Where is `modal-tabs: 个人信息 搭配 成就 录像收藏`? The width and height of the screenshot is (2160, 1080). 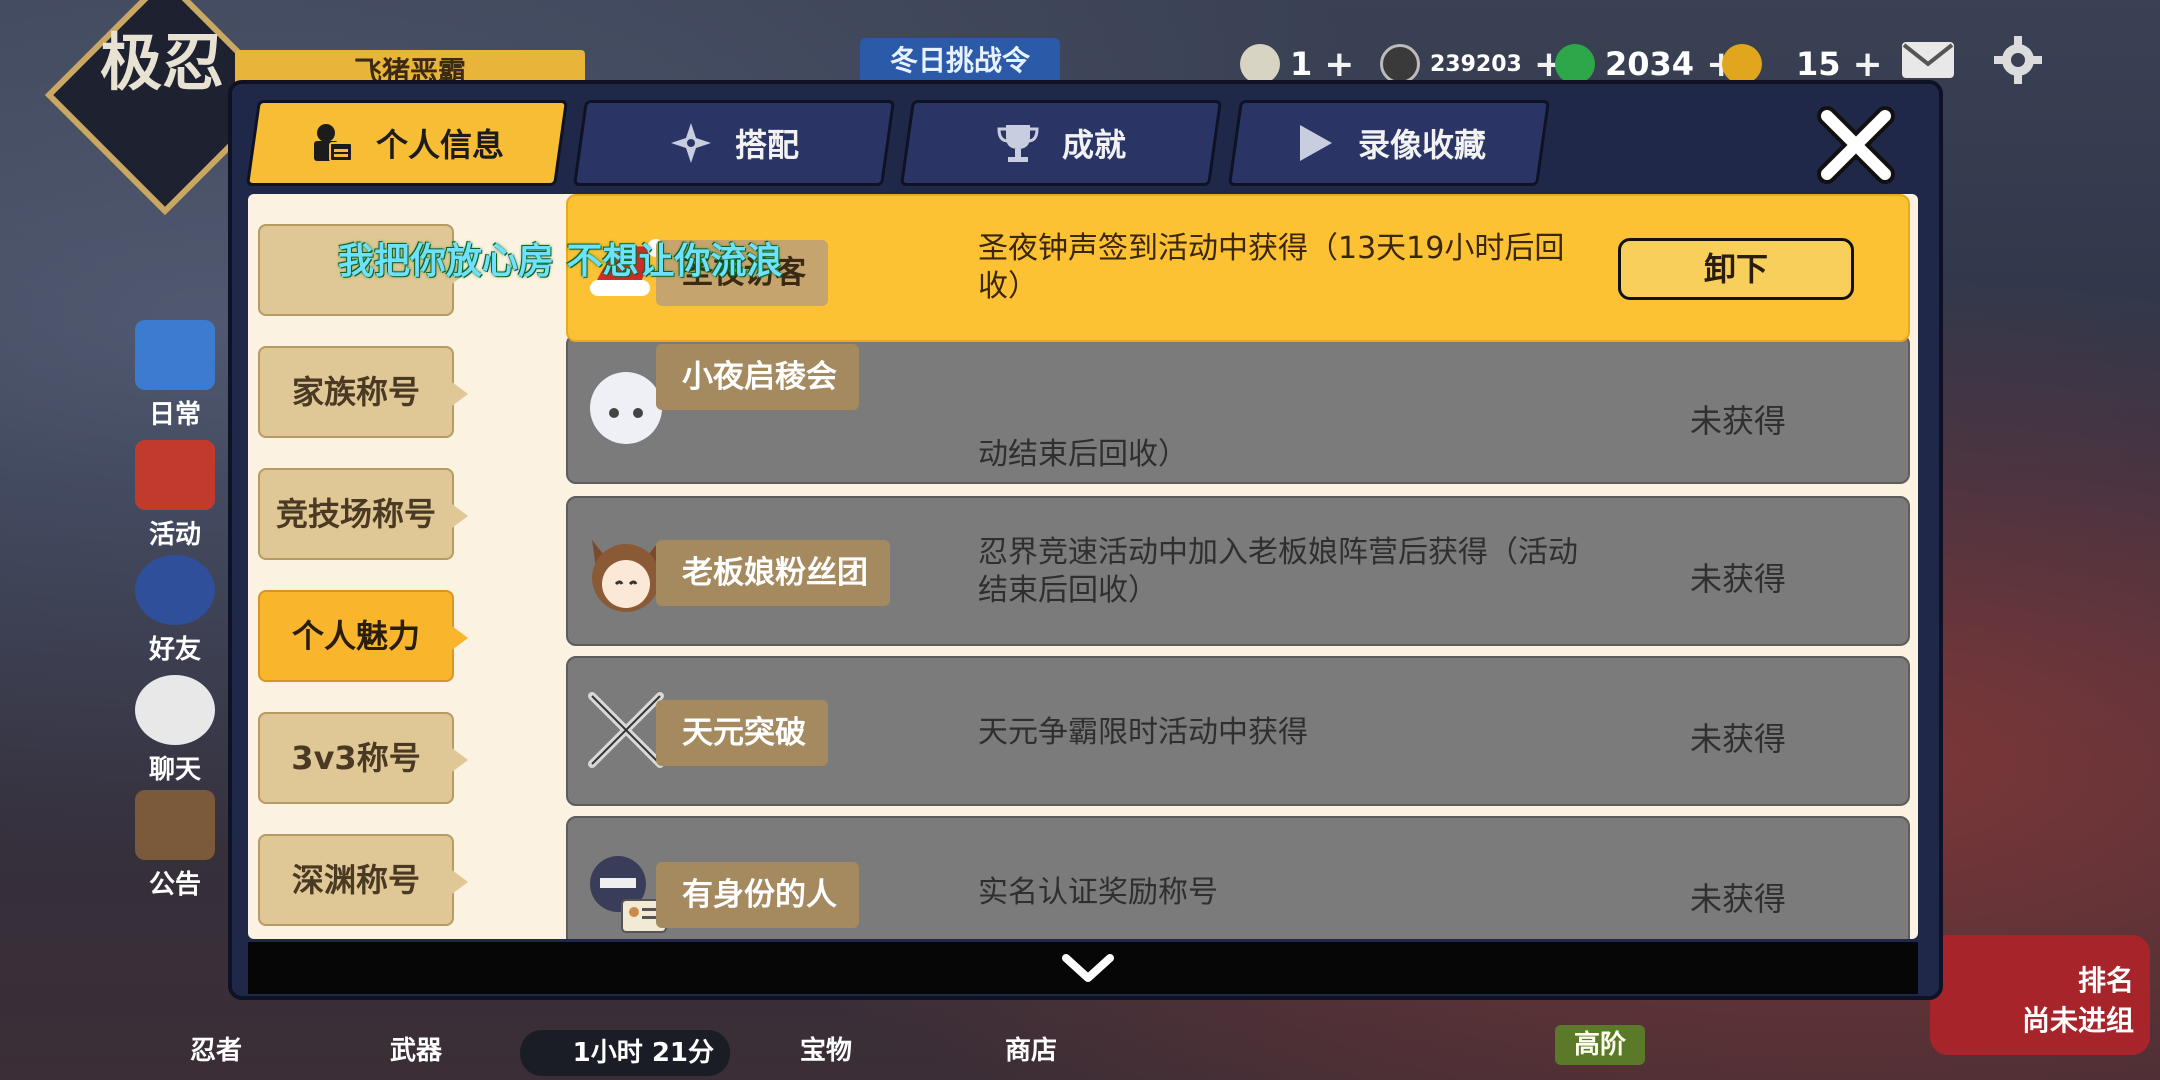
modal-tabs: 个人信息 搭配 成就 录像收藏 is located at coordinates (1091, 139).